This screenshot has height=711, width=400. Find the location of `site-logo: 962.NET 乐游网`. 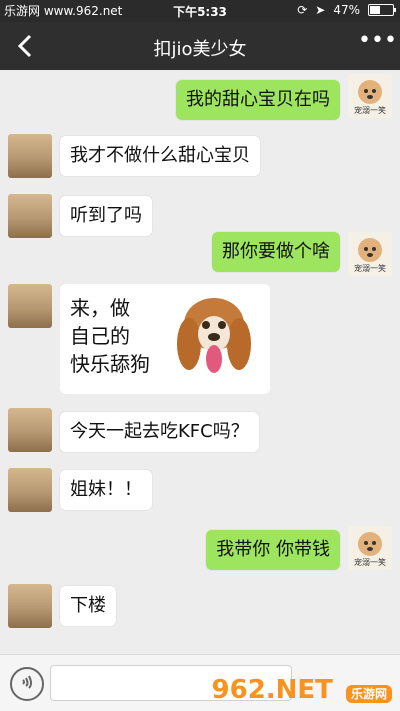

site-logo: 962.NET 乐游网 is located at coordinates (302, 690).